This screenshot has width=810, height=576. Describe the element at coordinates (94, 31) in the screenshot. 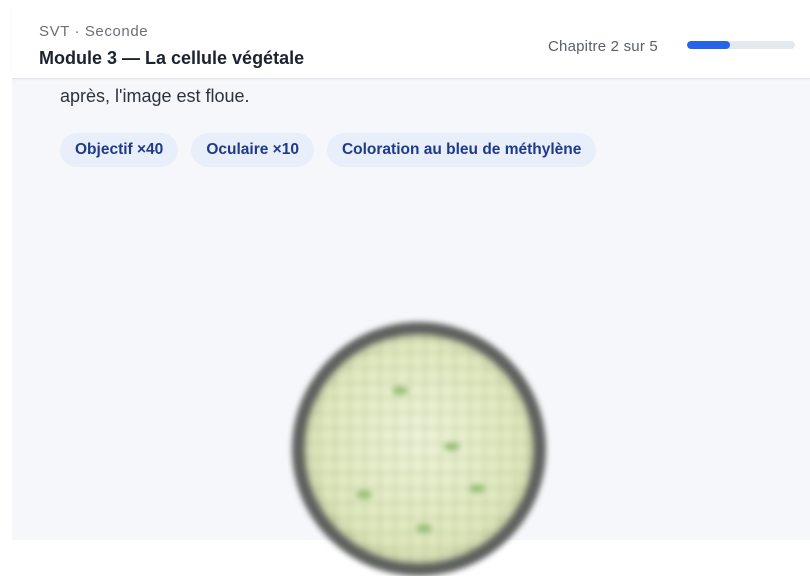

I see `course-kicker: SVT · Seconde` at that location.